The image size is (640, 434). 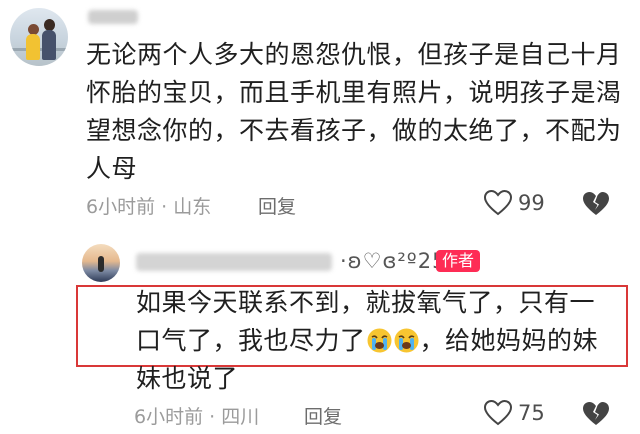 What do you see at coordinates (458, 261) in the screenshot?
I see `author-badge: 作者` at bounding box center [458, 261].